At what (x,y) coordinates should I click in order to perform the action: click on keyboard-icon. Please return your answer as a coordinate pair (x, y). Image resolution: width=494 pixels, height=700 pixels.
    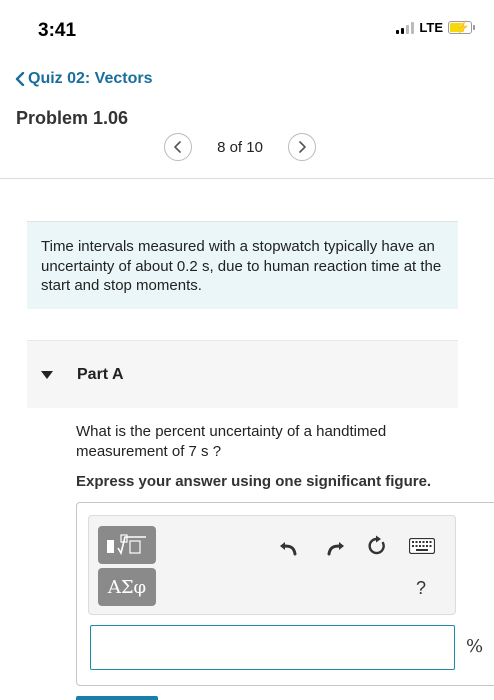
    Looking at the image, I should click on (422, 546).